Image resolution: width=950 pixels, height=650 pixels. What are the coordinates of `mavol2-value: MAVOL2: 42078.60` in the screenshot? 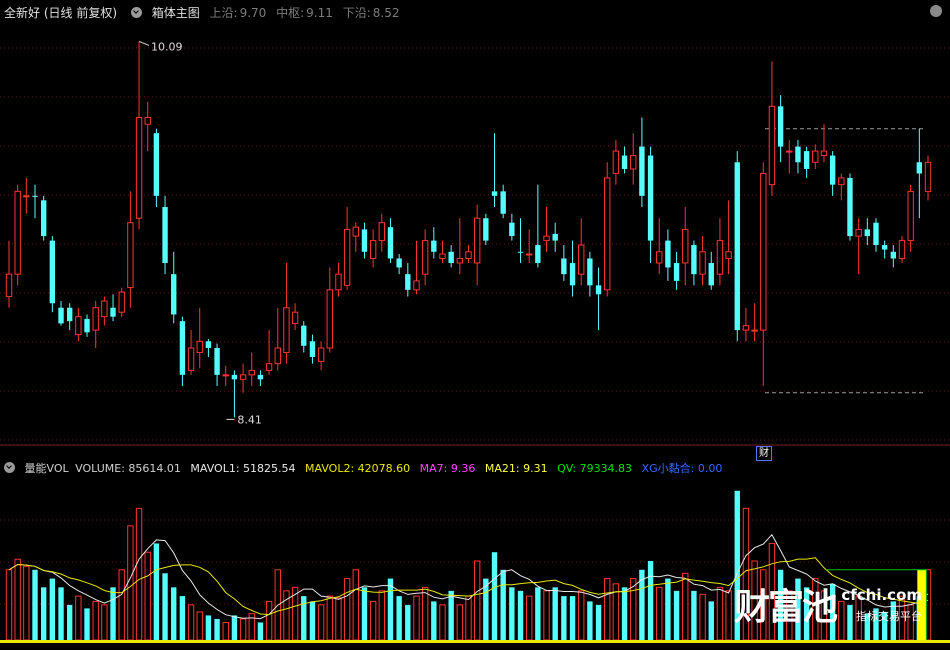 It's located at (358, 468).